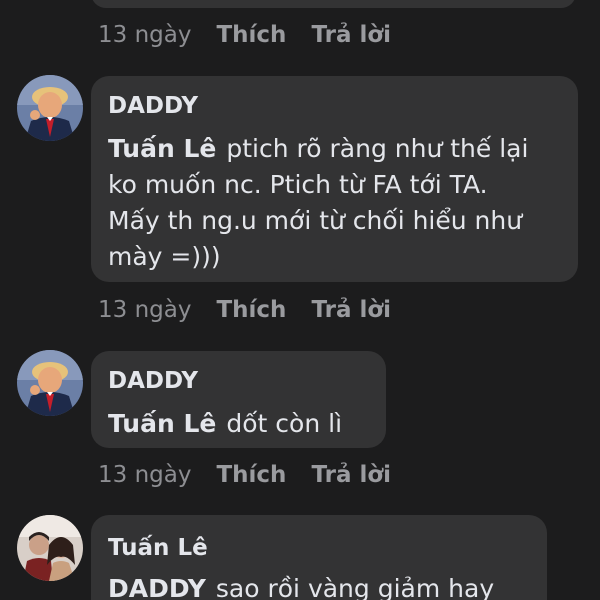  I want to click on comment-text-line: ko muốn nc. Ptich từ FA tới TA., so click(298, 184).